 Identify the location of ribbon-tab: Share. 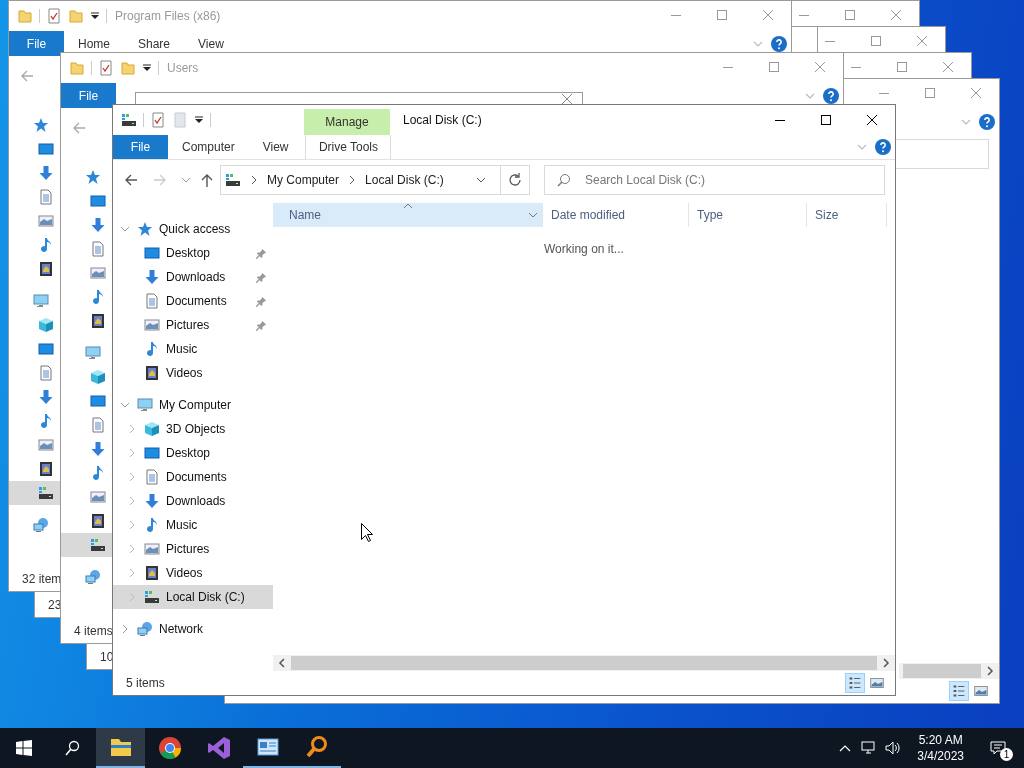
(154, 43).